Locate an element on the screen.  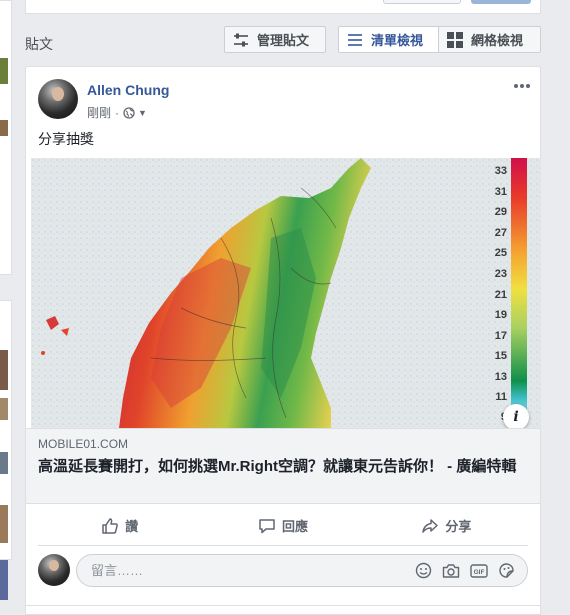
left-column-edge is located at coordinates (6, 305).